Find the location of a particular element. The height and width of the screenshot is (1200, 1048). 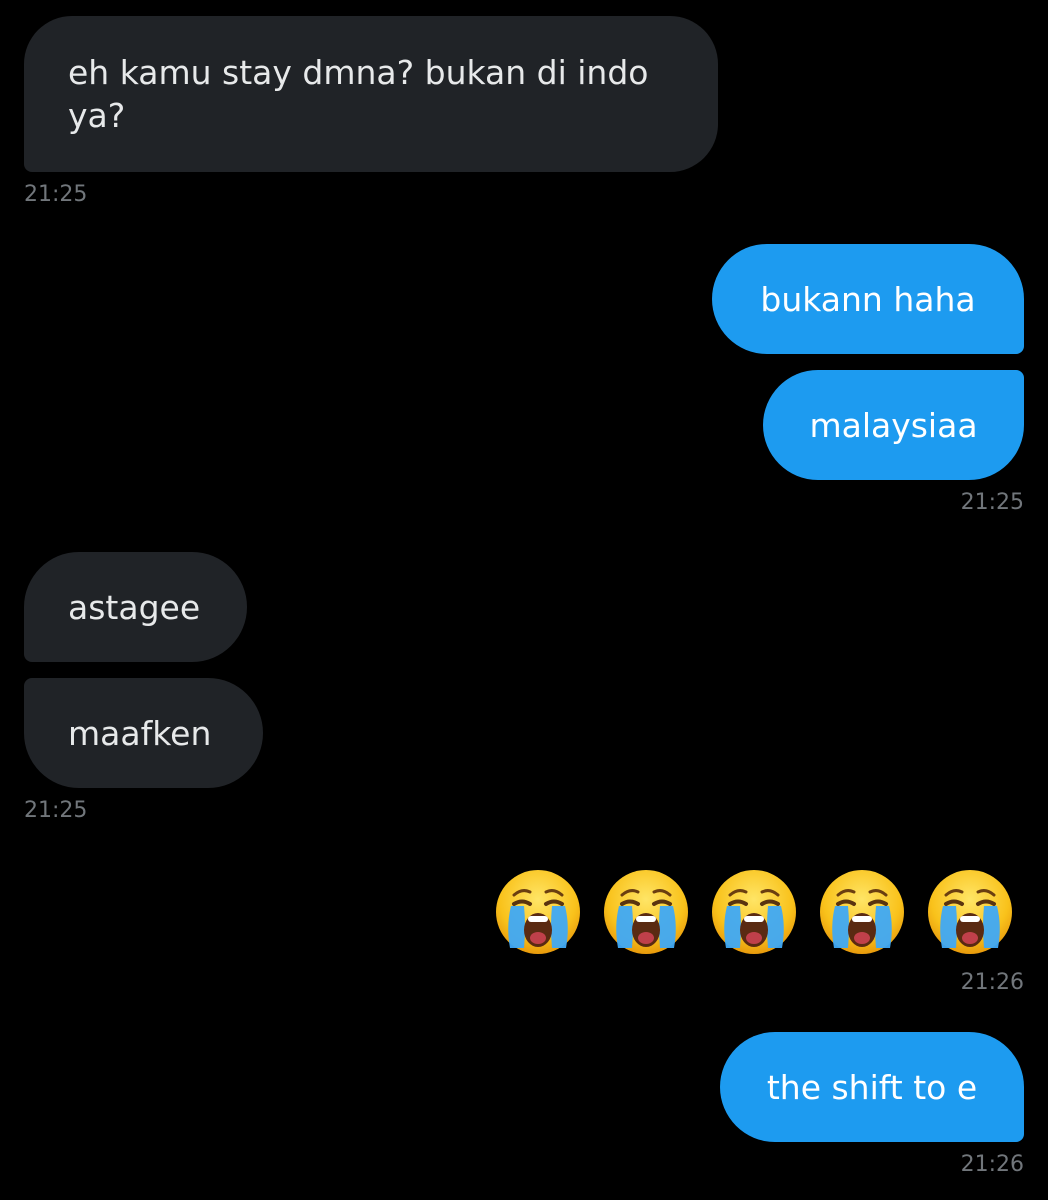

message-text: maafken is located at coordinates (140, 733).